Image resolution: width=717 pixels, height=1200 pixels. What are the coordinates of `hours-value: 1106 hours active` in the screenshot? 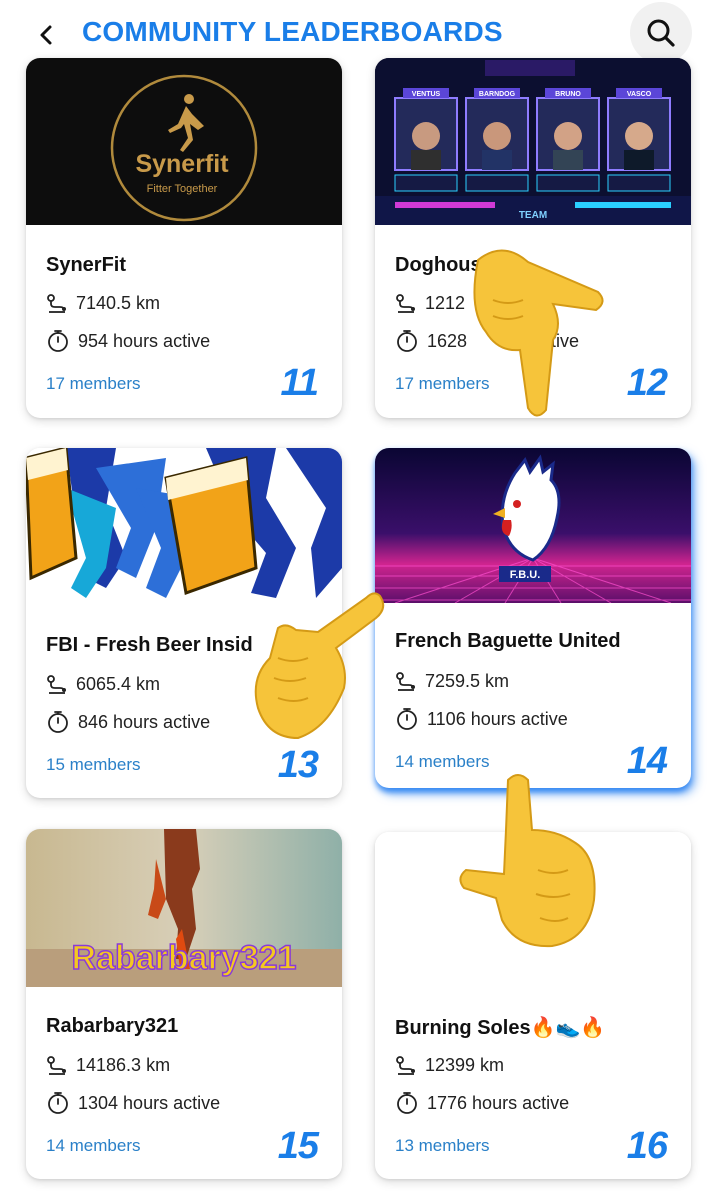 It's located at (497, 718).